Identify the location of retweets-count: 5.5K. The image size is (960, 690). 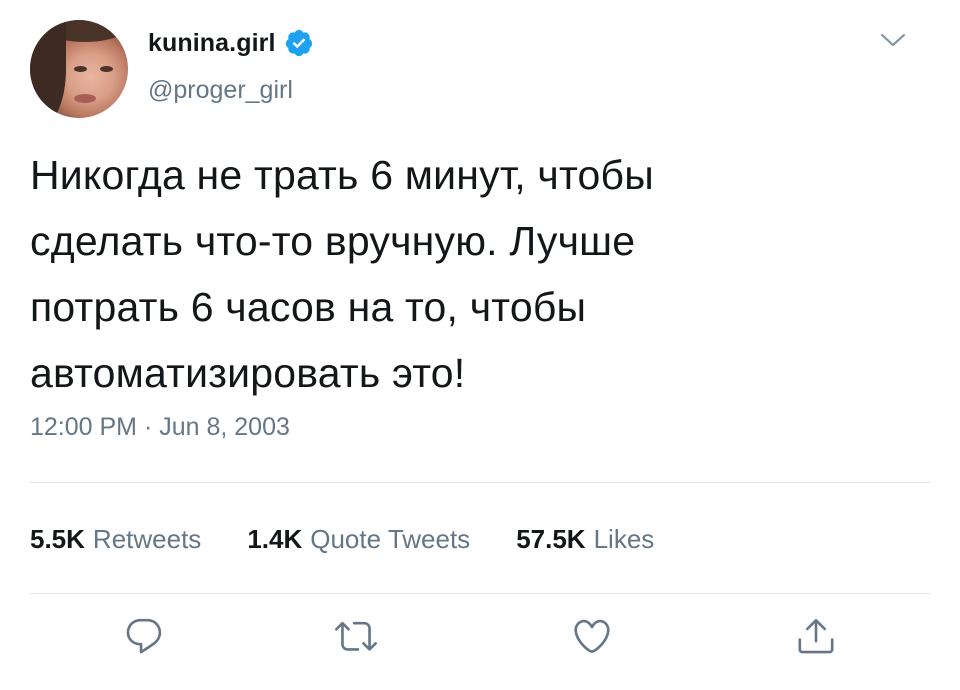
(57, 538).